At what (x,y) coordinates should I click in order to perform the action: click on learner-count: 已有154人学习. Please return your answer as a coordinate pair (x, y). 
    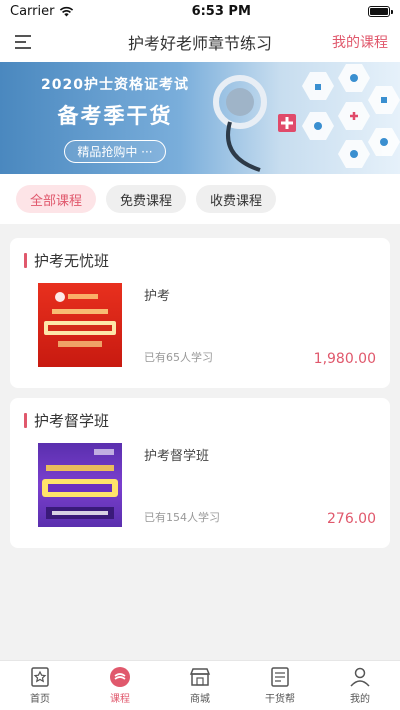
    Looking at the image, I should click on (182, 517).